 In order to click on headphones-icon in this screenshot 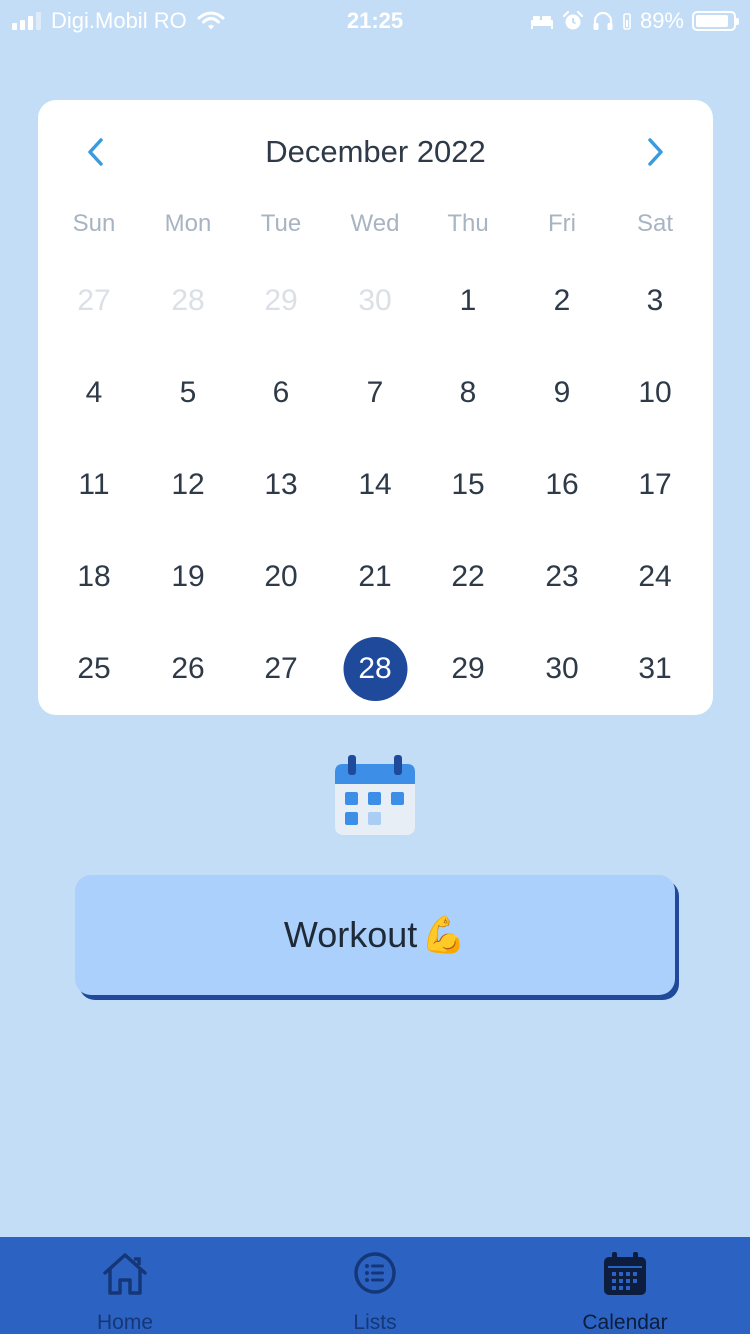, I will do `click(603, 20)`.